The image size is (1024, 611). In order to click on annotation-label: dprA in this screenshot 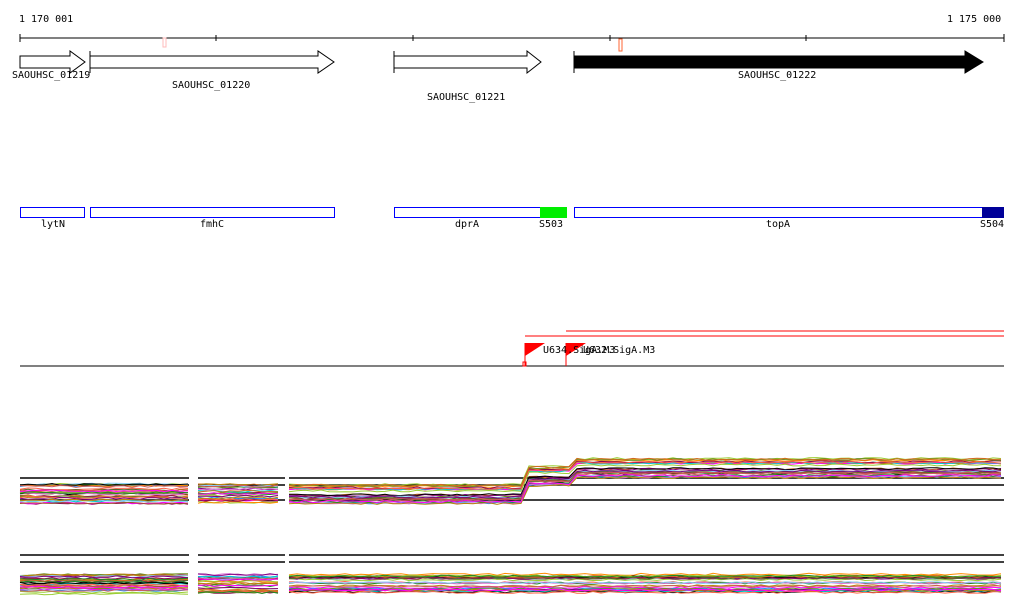, I will do `click(467, 225)`.